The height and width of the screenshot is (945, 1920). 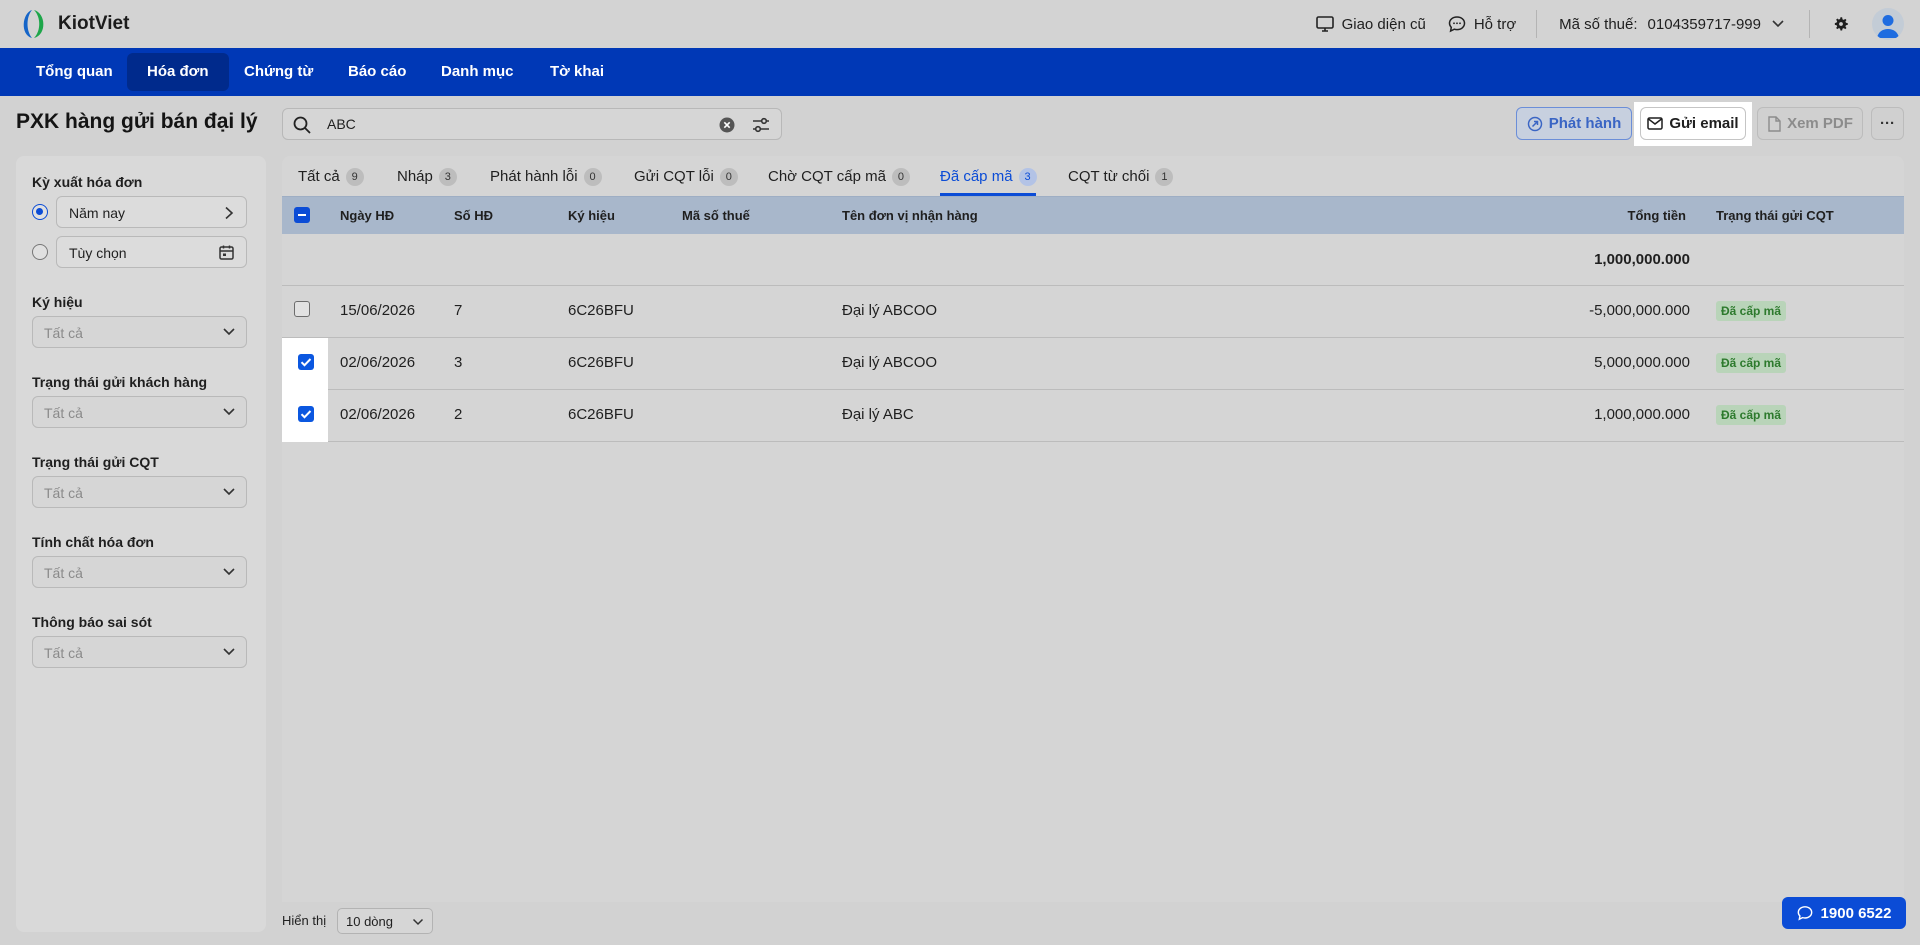 What do you see at coordinates (302, 125) in the screenshot?
I see `search-icon` at bounding box center [302, 125].